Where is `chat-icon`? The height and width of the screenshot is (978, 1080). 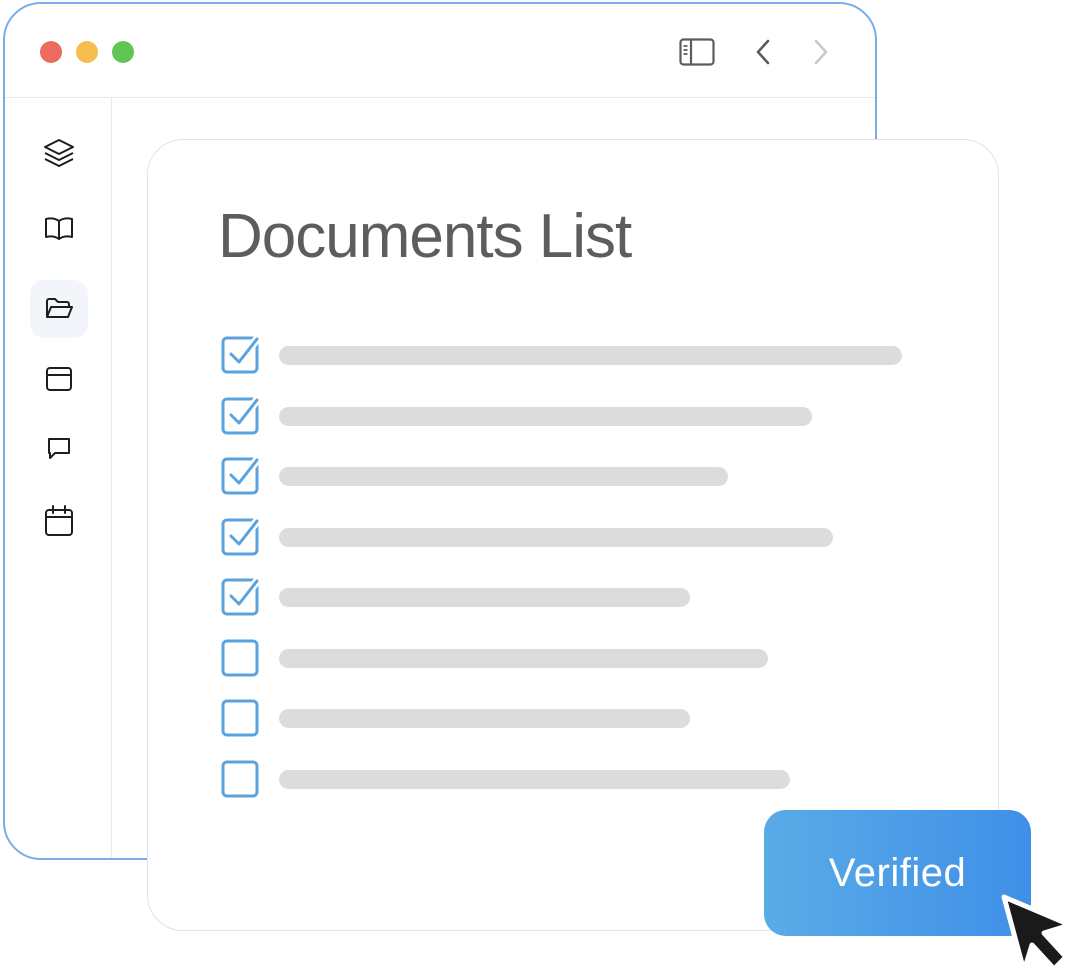
chat-icon is located at coordinates (59, 448).